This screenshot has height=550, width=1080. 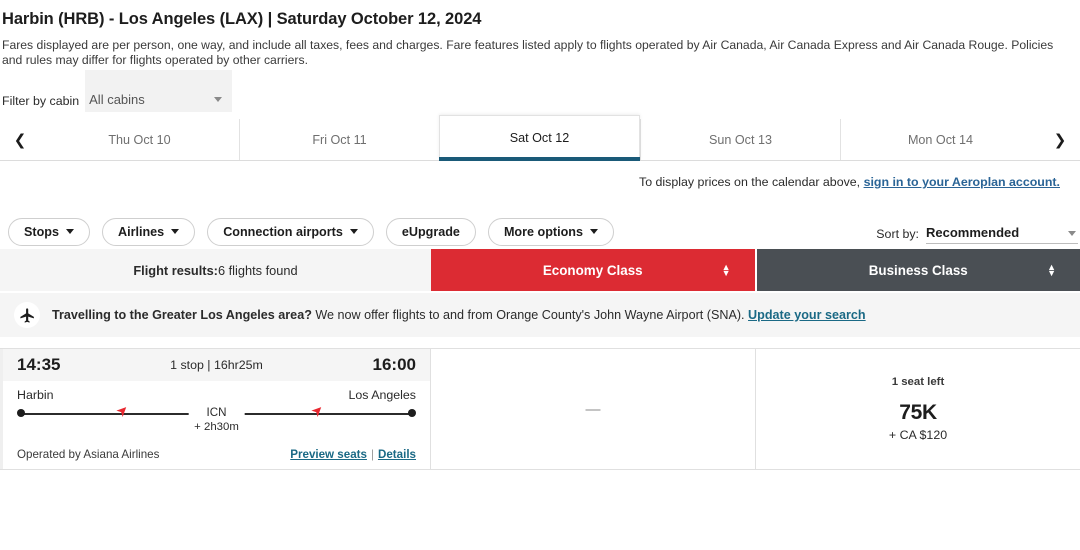 What do you see at coordinates (382, 395) in the screenshot?
I see `destination-city: Los Angeles` at bounding box center [382, 395].